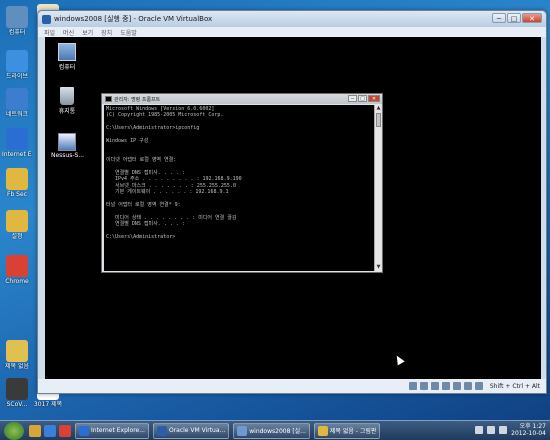  Describe the element at coordinates (532, 426) in the screenshot. I see `clock-time: 오후 1:27` at that location.